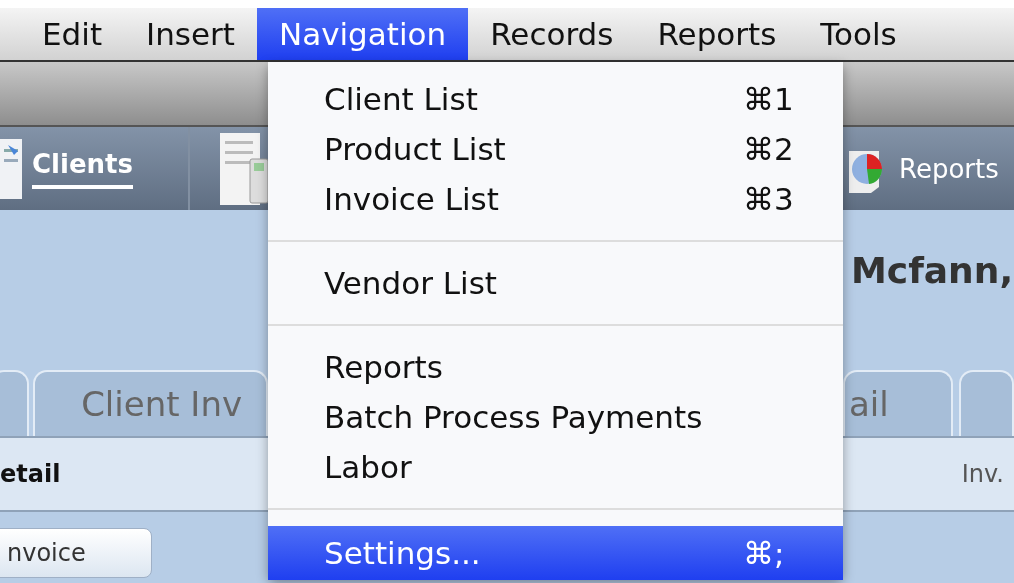  What do you see at coordinates (949, 168) in the screenshot?
I see `toolbar-tab: Reports` at bounding box center [949, 168].